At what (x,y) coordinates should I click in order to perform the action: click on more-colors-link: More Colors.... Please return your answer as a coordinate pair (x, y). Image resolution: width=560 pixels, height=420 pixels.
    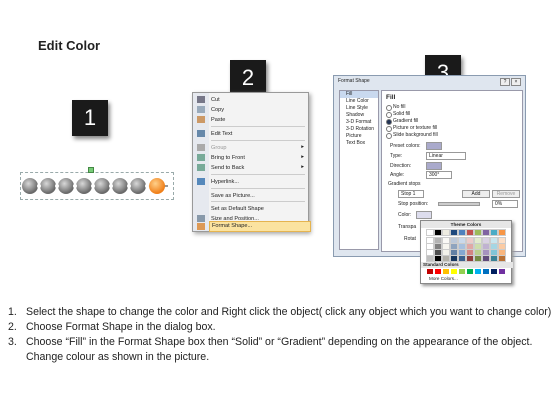
    Looking at the image, I should click on (443, 278).